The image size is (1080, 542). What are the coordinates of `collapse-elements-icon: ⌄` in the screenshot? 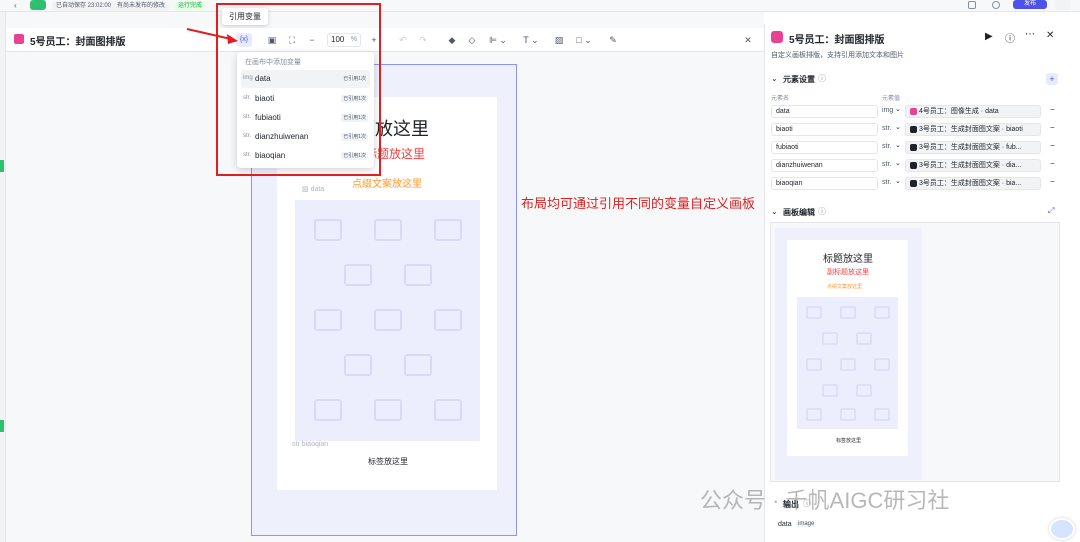 It's located at (774, 78).